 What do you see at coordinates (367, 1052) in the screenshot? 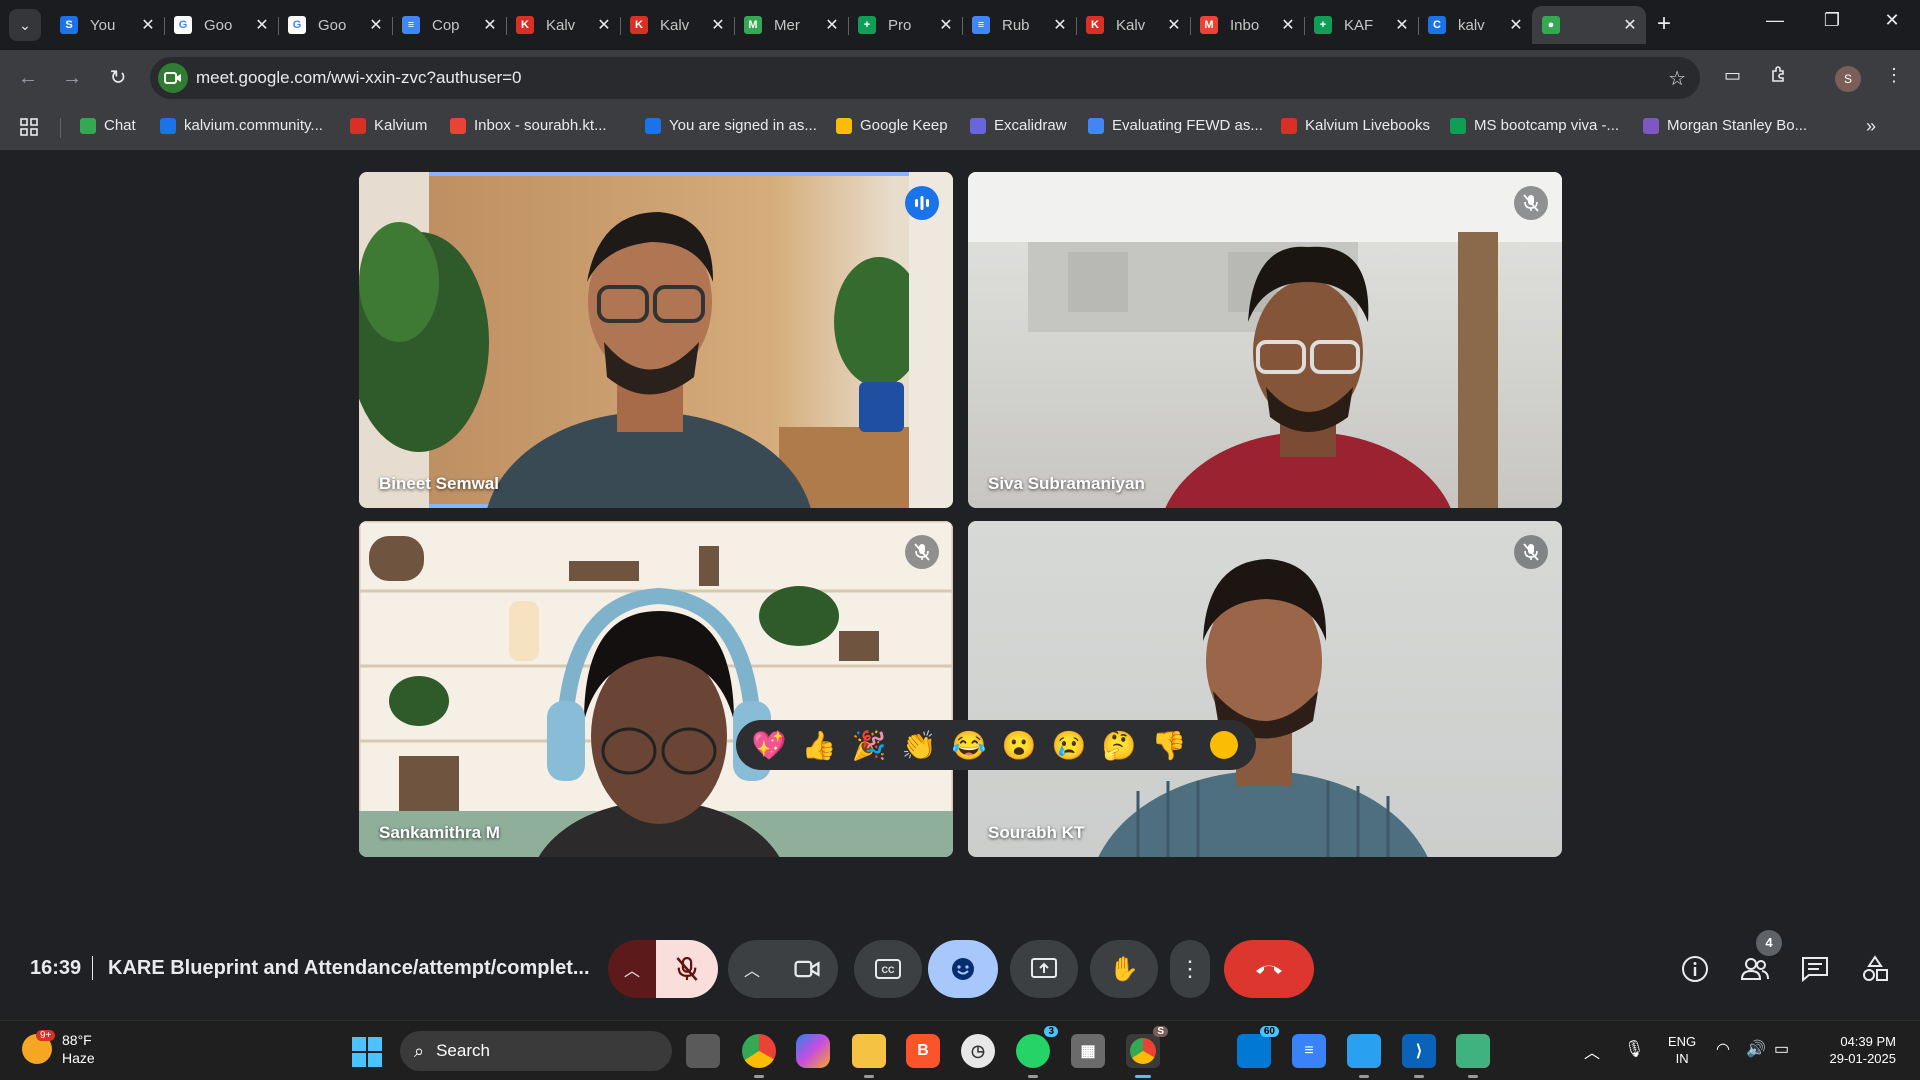
I see `windows-start-icon` at bounding box center [367, 1052].